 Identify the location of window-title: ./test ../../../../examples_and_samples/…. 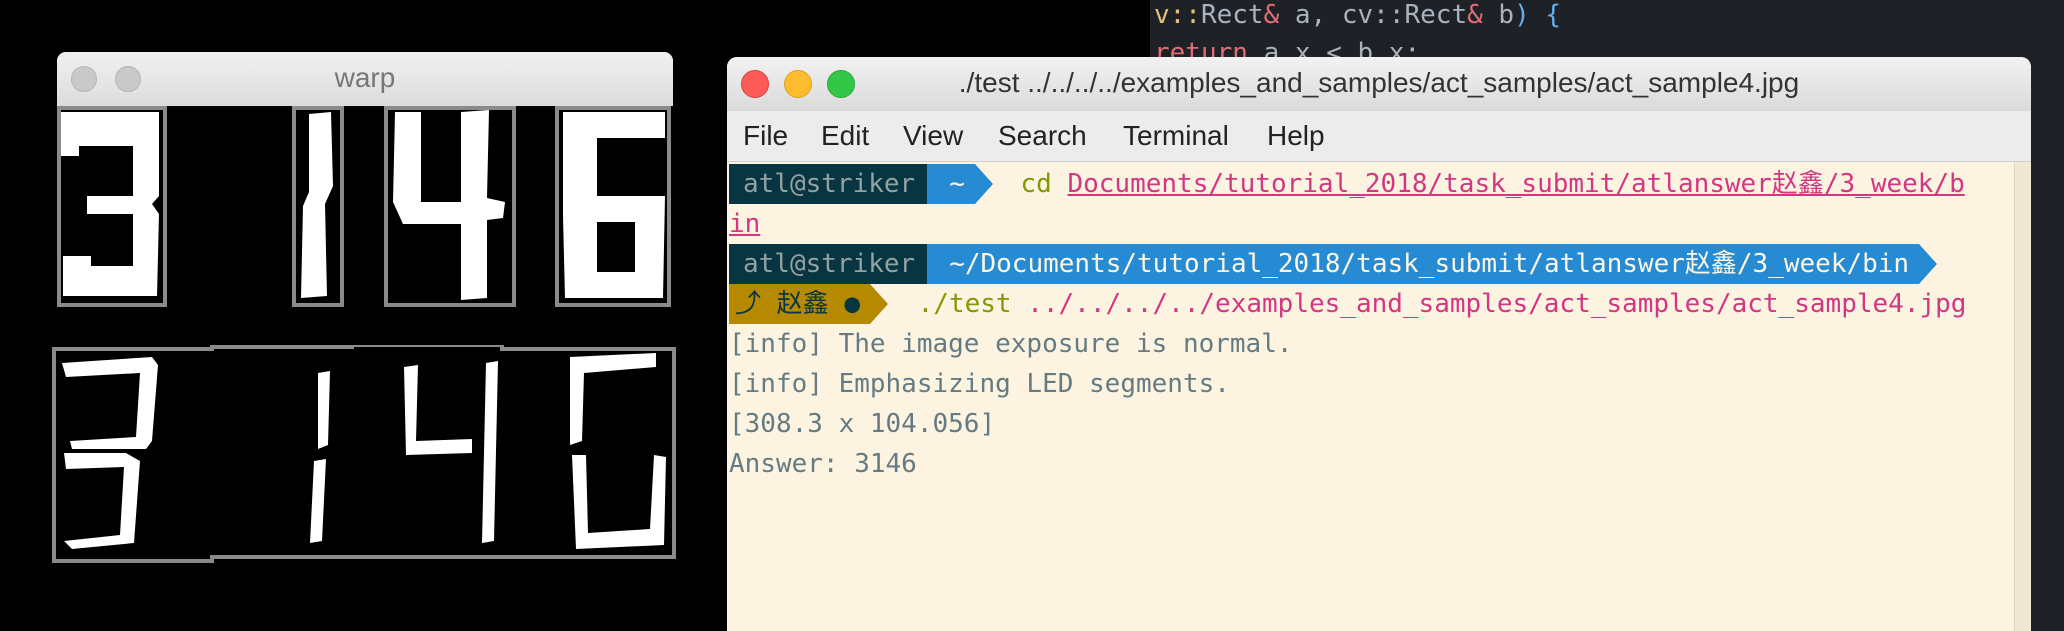
(1379, 82).